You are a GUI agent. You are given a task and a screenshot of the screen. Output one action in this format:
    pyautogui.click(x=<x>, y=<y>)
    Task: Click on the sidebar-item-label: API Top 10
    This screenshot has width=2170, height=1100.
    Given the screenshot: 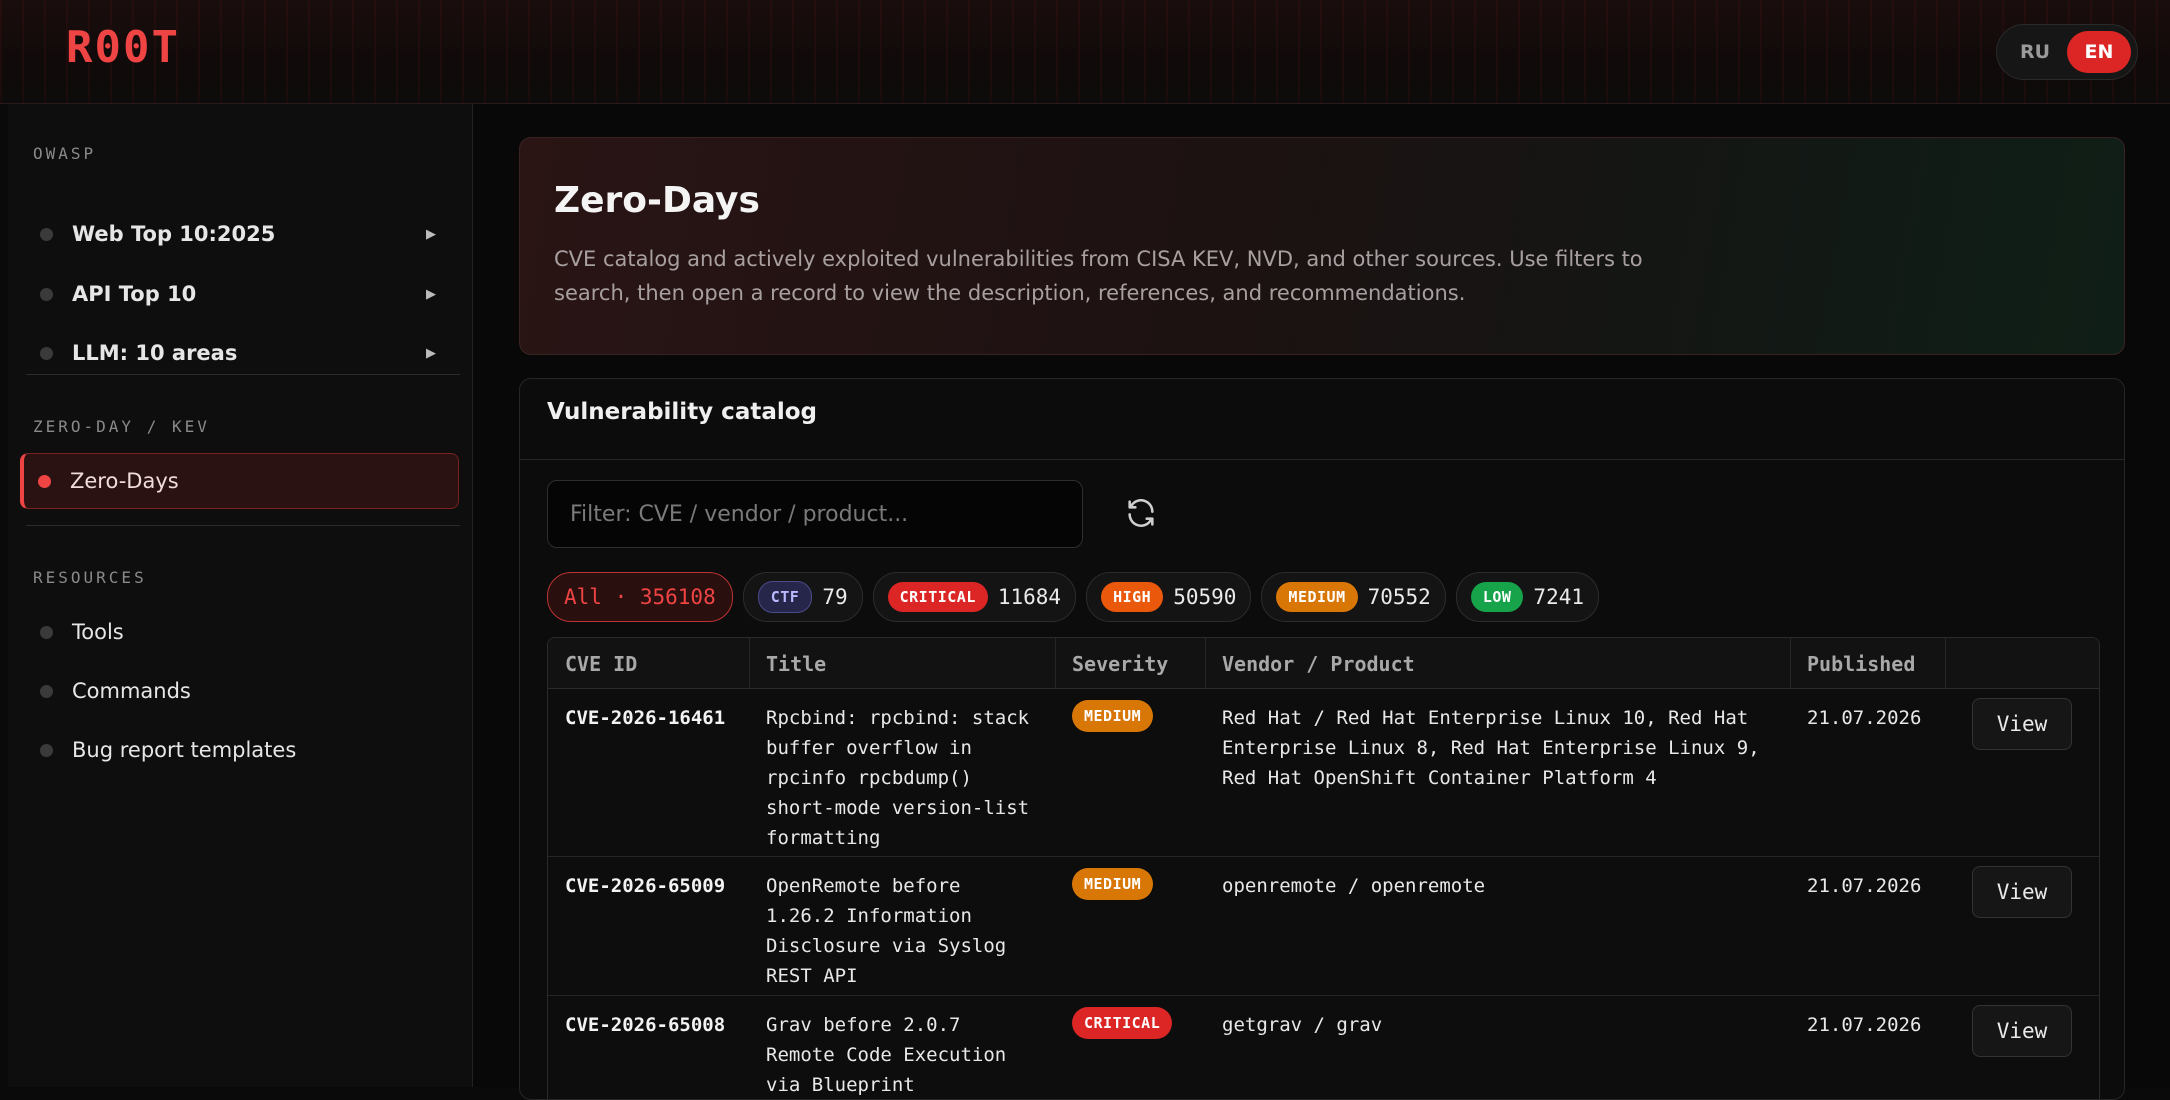 What is the action you would take?
    pyautogui.click(x=134, y=294)
    